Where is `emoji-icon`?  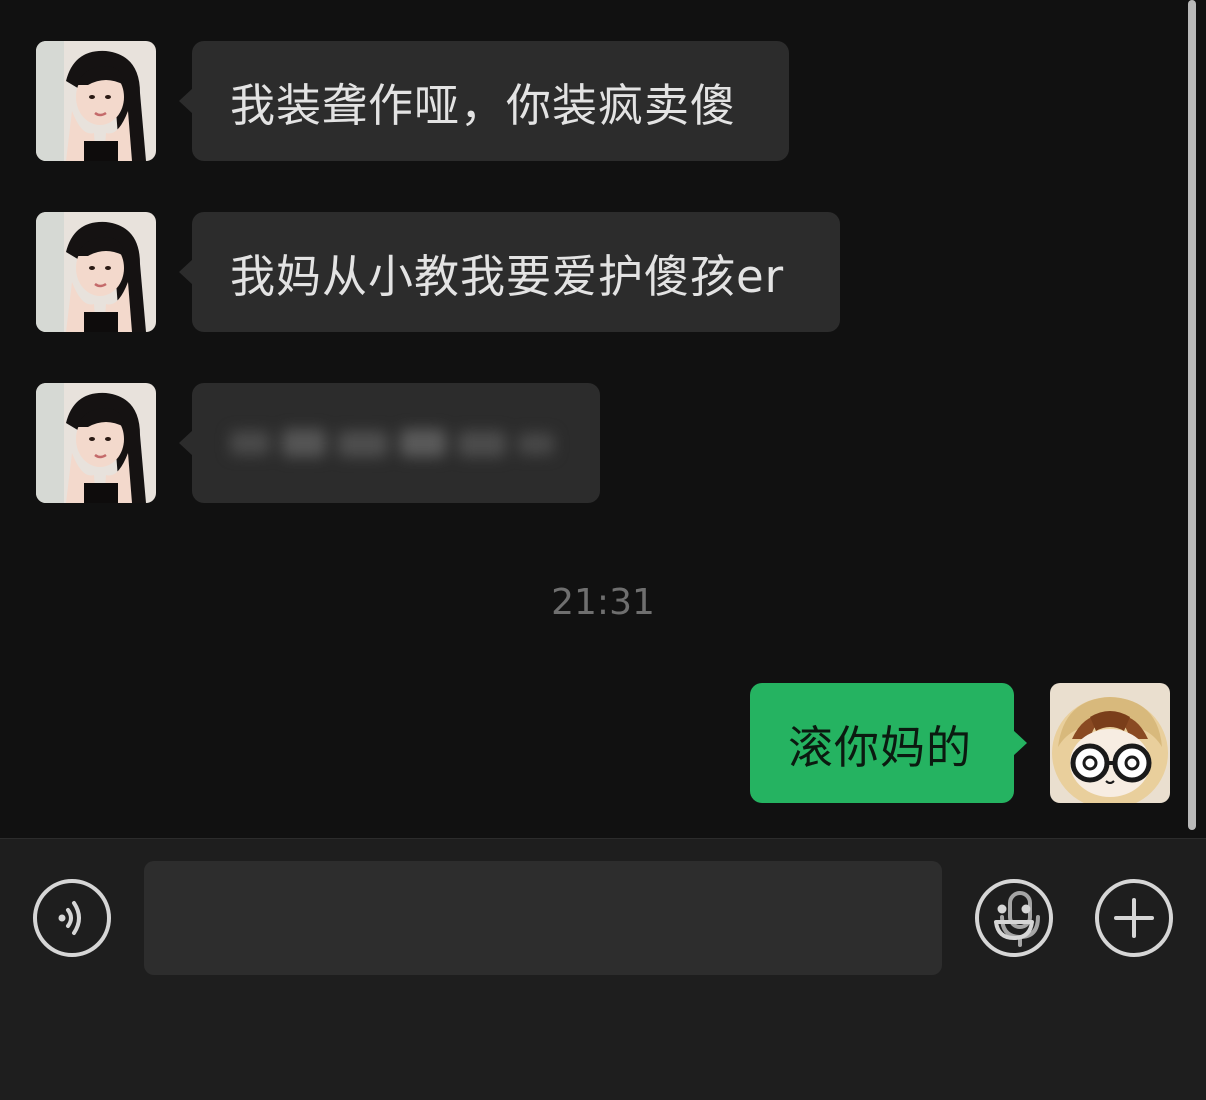 emoji-icon is located at coordinates (1014, 918).